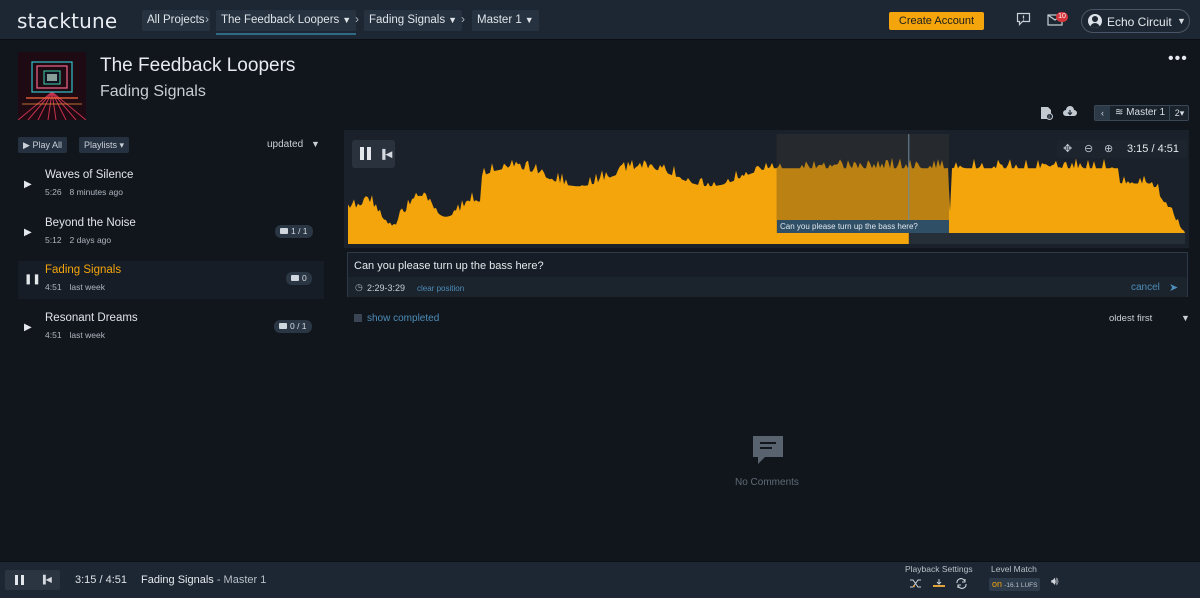  I want to click on playlists-button: Playlists ▾, so click(104, 145).